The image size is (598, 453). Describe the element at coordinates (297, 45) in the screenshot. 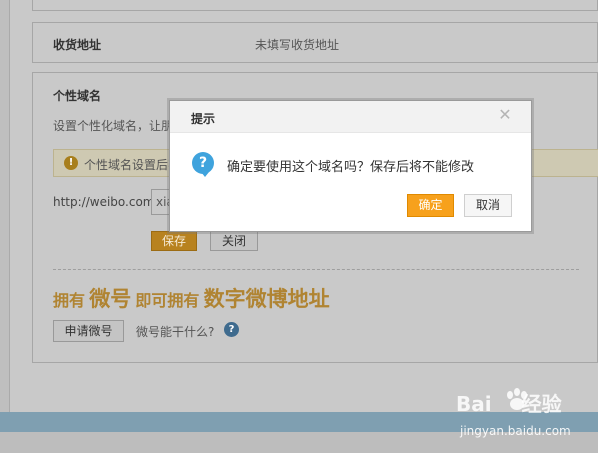

I see `shipping-address-value: 未填写收货地址` at that location.